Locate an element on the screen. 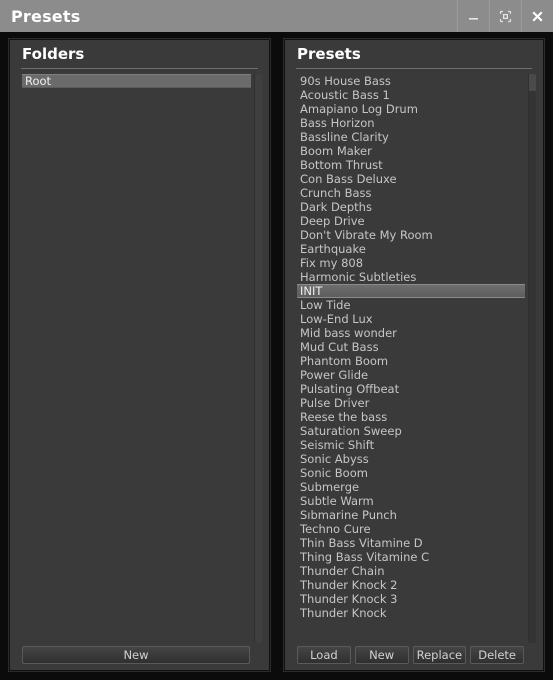  presets-item: Crunch Bass is located at coordinates (411, 193).